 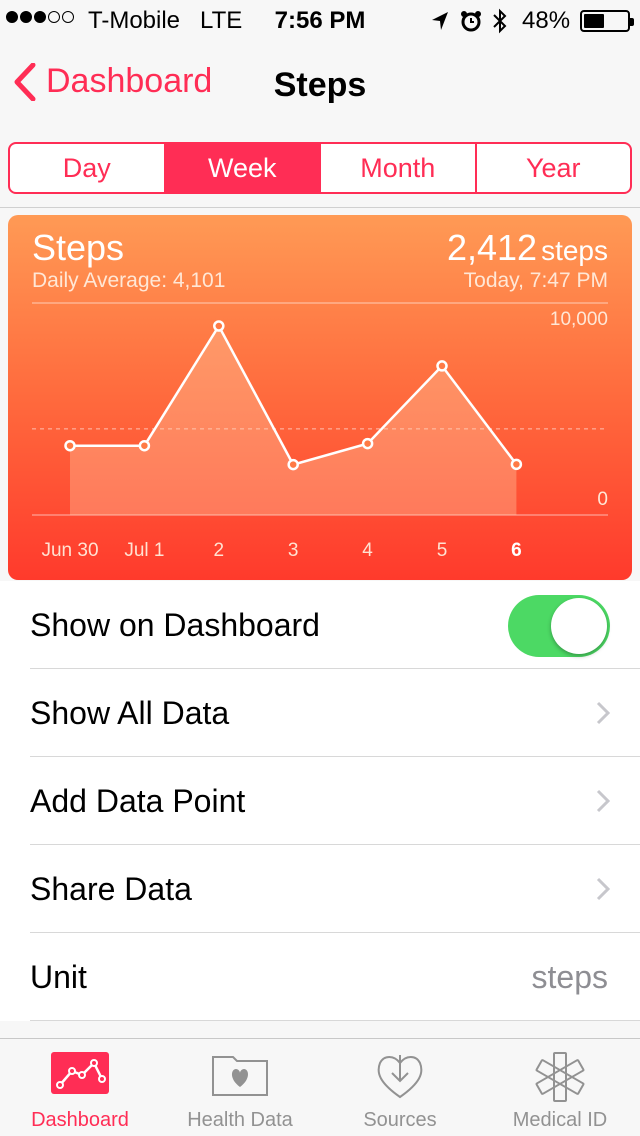 I want to click on tab-sources: Sources, so click(x=400, y=1087).